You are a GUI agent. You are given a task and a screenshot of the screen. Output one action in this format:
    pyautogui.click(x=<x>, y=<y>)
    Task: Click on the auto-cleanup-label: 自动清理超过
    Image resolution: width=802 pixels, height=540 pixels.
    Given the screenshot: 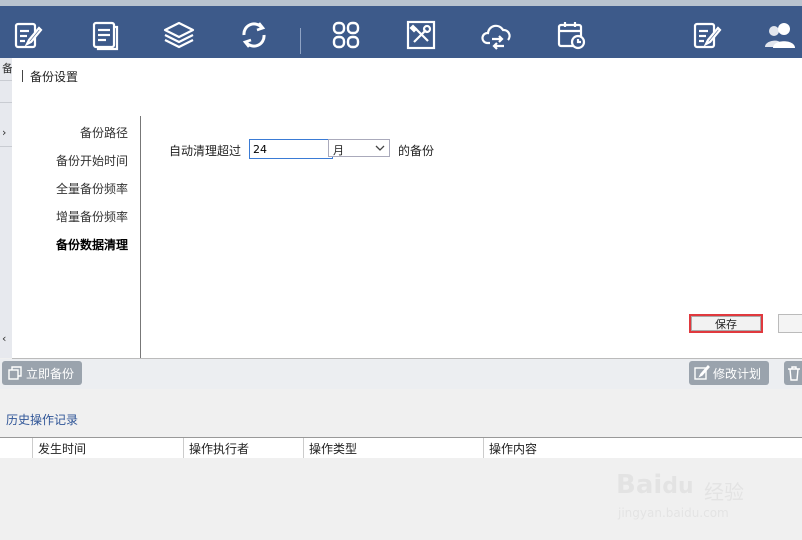 What is the action you would take?
    pyautogui.click(x=205, y=151)
    